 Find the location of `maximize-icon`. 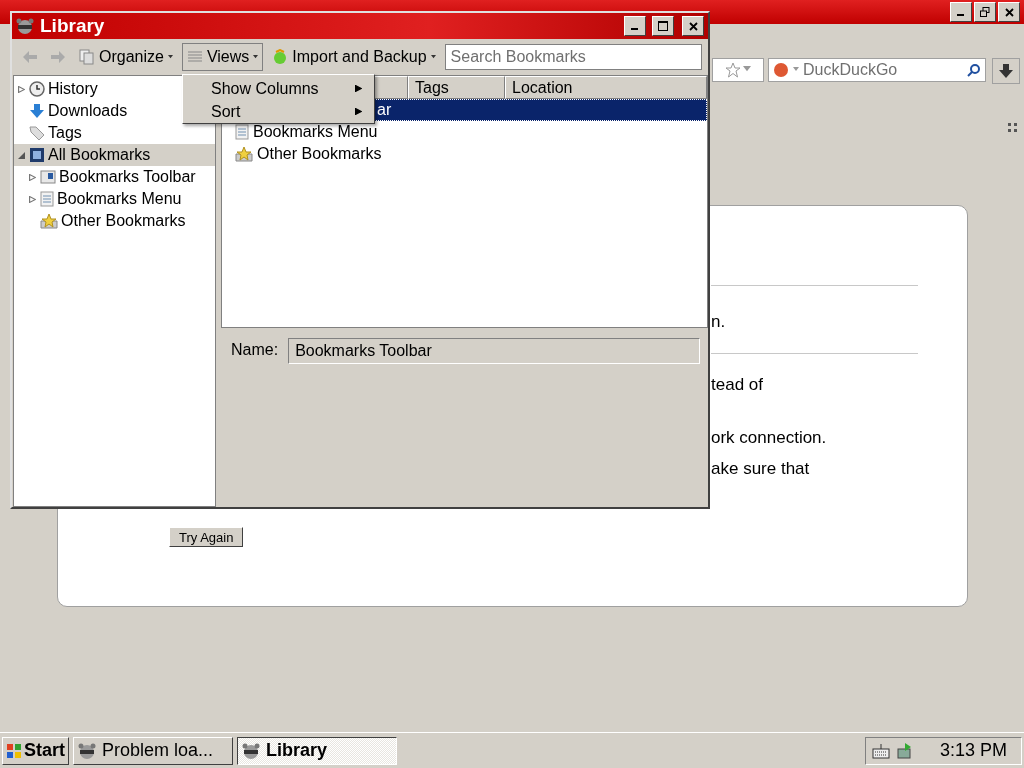

maximize-icon is located at coordinates (663, 26).